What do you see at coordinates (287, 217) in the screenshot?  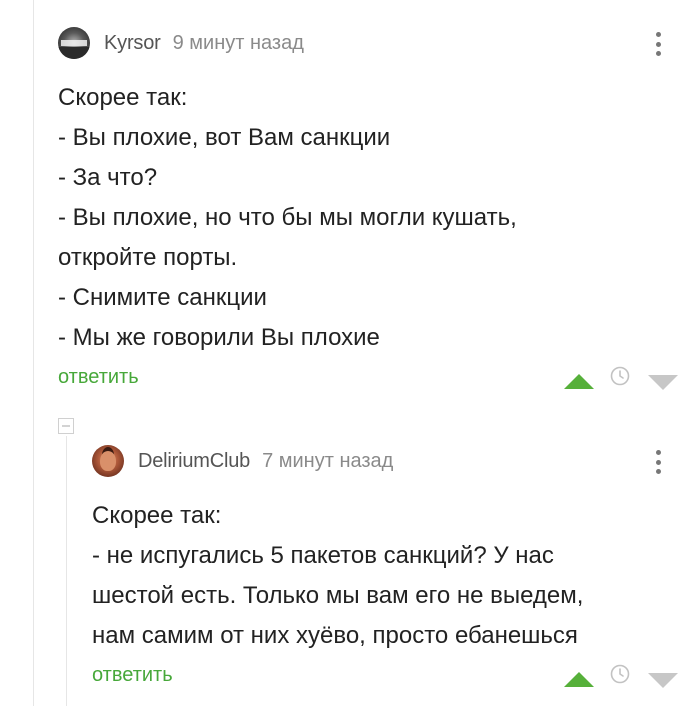 I see `comment-line: - Вы плохие, но что бы мы могли кушать,` at bounding box center [287, 217].